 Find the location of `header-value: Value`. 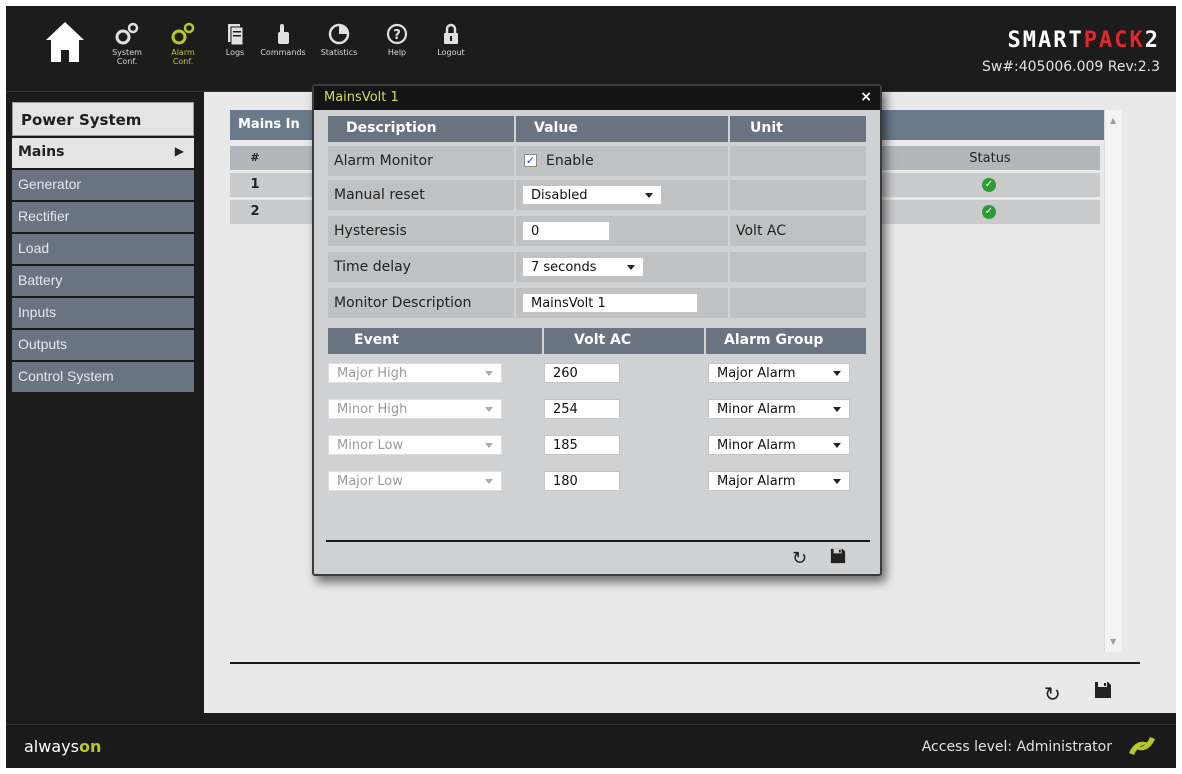

header-value: Value is located at coordinates (622, 129).